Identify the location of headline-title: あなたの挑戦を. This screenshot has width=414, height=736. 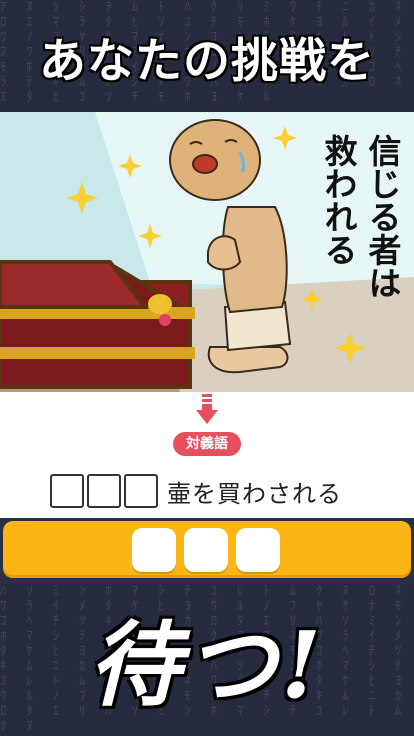
(207, 61).